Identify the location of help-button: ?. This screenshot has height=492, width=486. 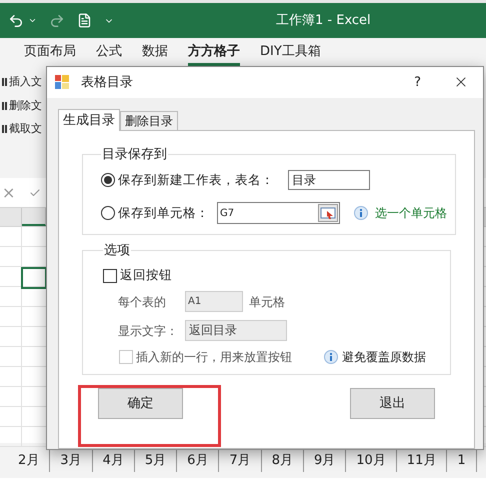
(417, 82).